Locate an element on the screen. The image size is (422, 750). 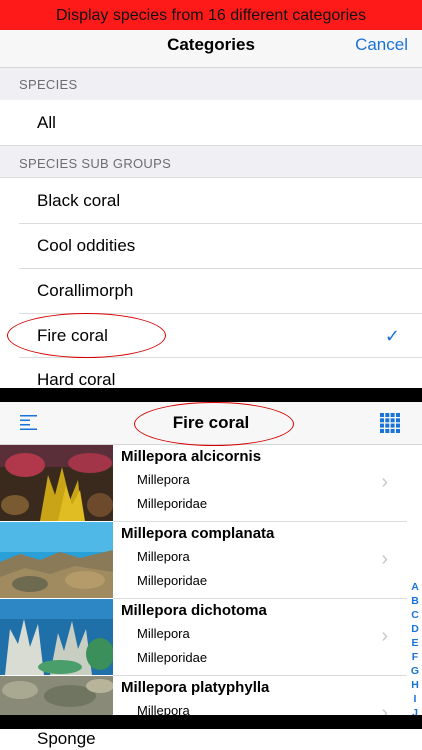
subgroup-black-coral: Black coral is located at coordinates (211, 200).